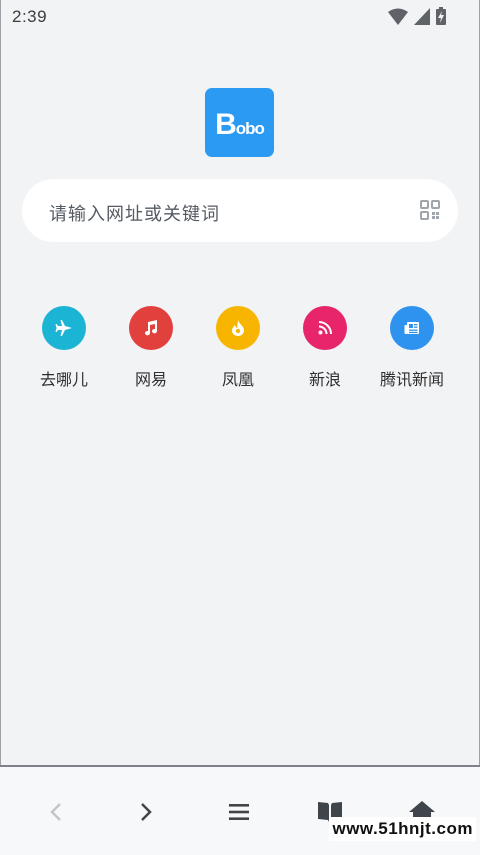  I want to click on shortcut-label: 网易, so click(150, 380).